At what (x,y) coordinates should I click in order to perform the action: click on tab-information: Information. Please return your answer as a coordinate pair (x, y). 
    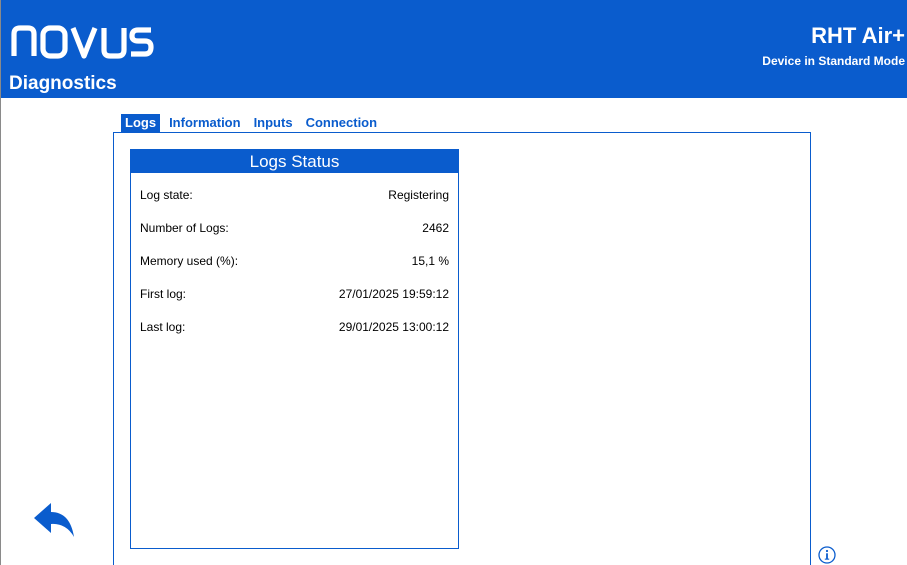
    Looking at the image, I should click on (205, 123).